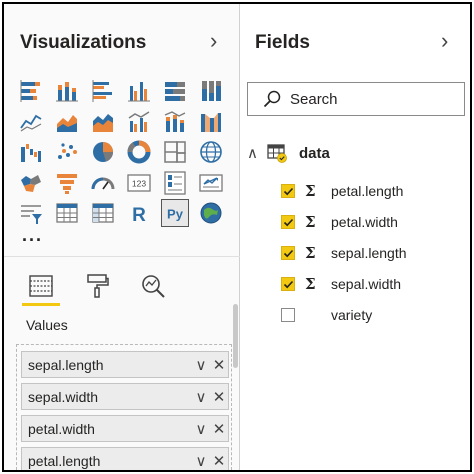 This screenshot has height=474, width=474. What do you see at coordinates (31, 122) in the screenshot?
I see `line-chart-icon` at bounding box center [31, 122].